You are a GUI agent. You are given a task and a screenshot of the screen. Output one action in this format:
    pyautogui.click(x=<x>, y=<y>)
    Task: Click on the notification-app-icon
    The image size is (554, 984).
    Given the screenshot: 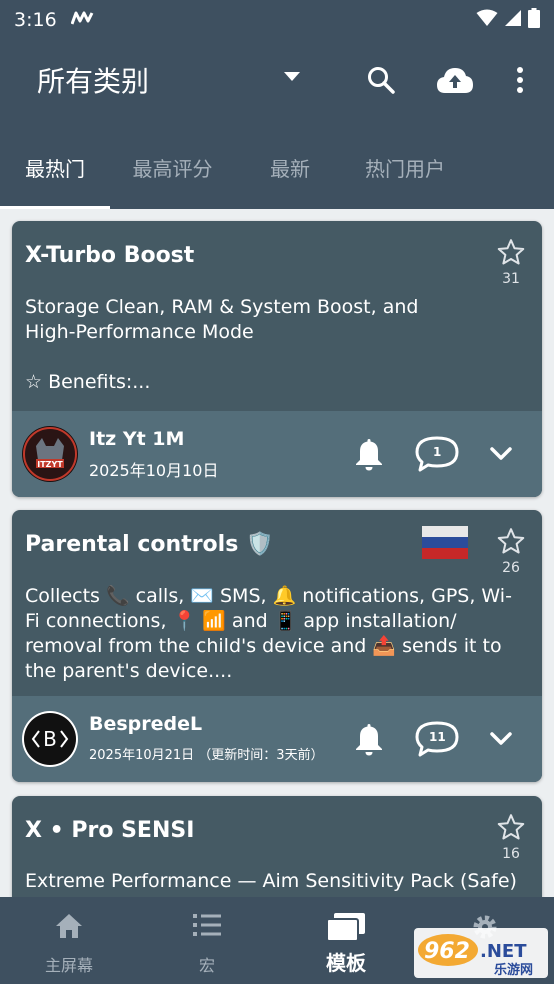 What is the action you would take?
    pyautogui.click(x=82, y=20)
    